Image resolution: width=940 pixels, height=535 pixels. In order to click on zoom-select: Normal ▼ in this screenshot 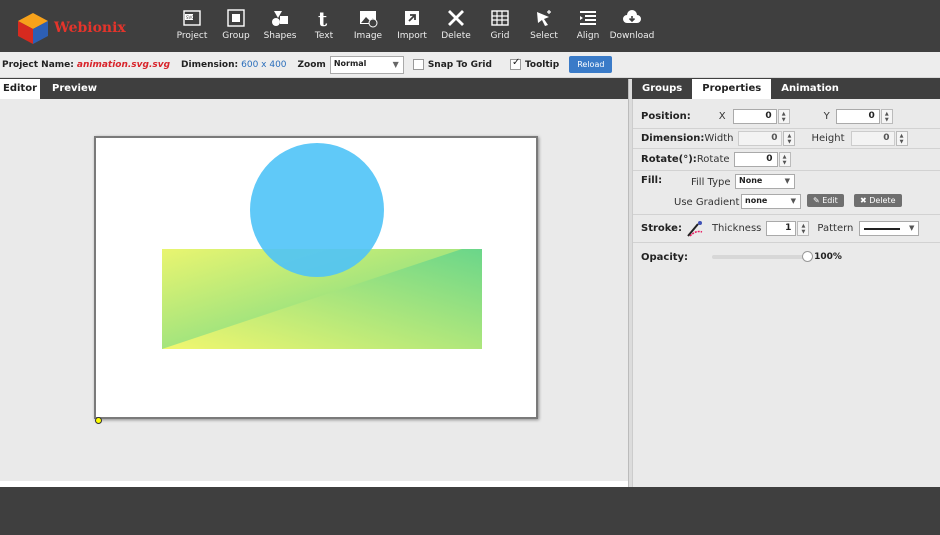, I will do `click(366, 64)`.